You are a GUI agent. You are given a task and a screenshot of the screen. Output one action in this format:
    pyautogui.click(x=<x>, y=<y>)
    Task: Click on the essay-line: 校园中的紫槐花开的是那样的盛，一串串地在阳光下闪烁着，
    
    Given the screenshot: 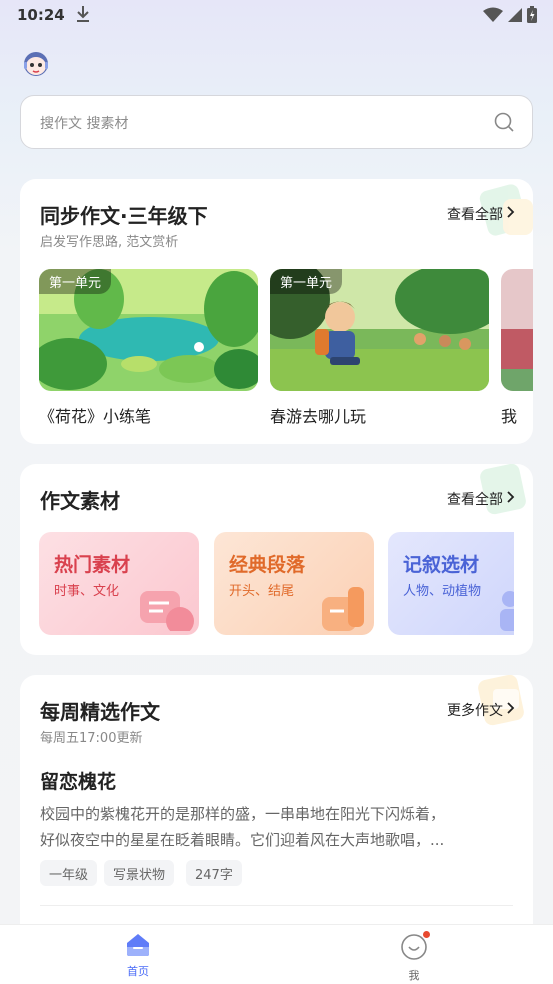 What is the action you would take?
    pyautogui.click(x=243, y=814)
    